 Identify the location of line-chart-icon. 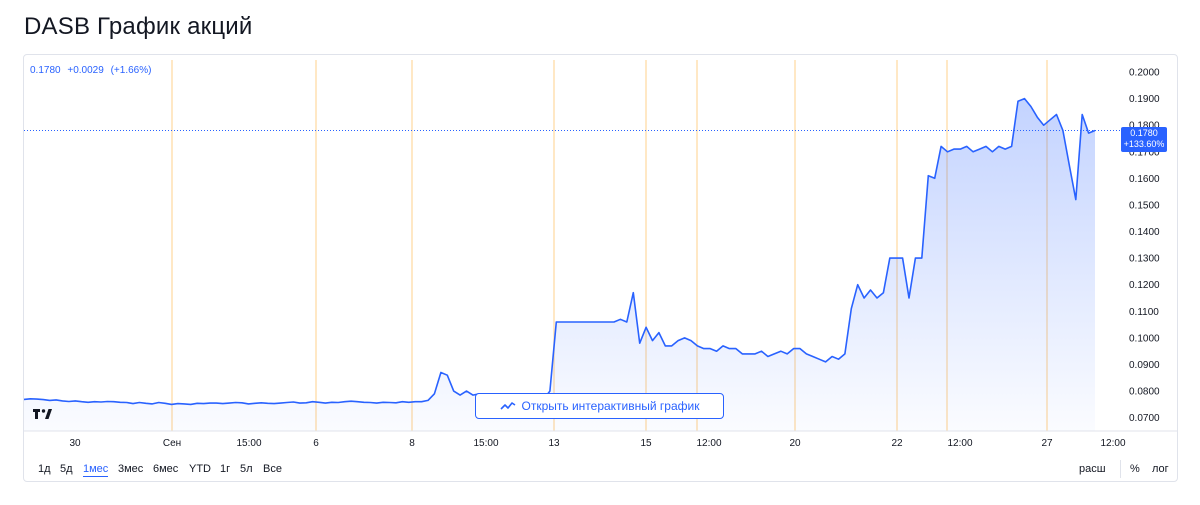
(507, 406).